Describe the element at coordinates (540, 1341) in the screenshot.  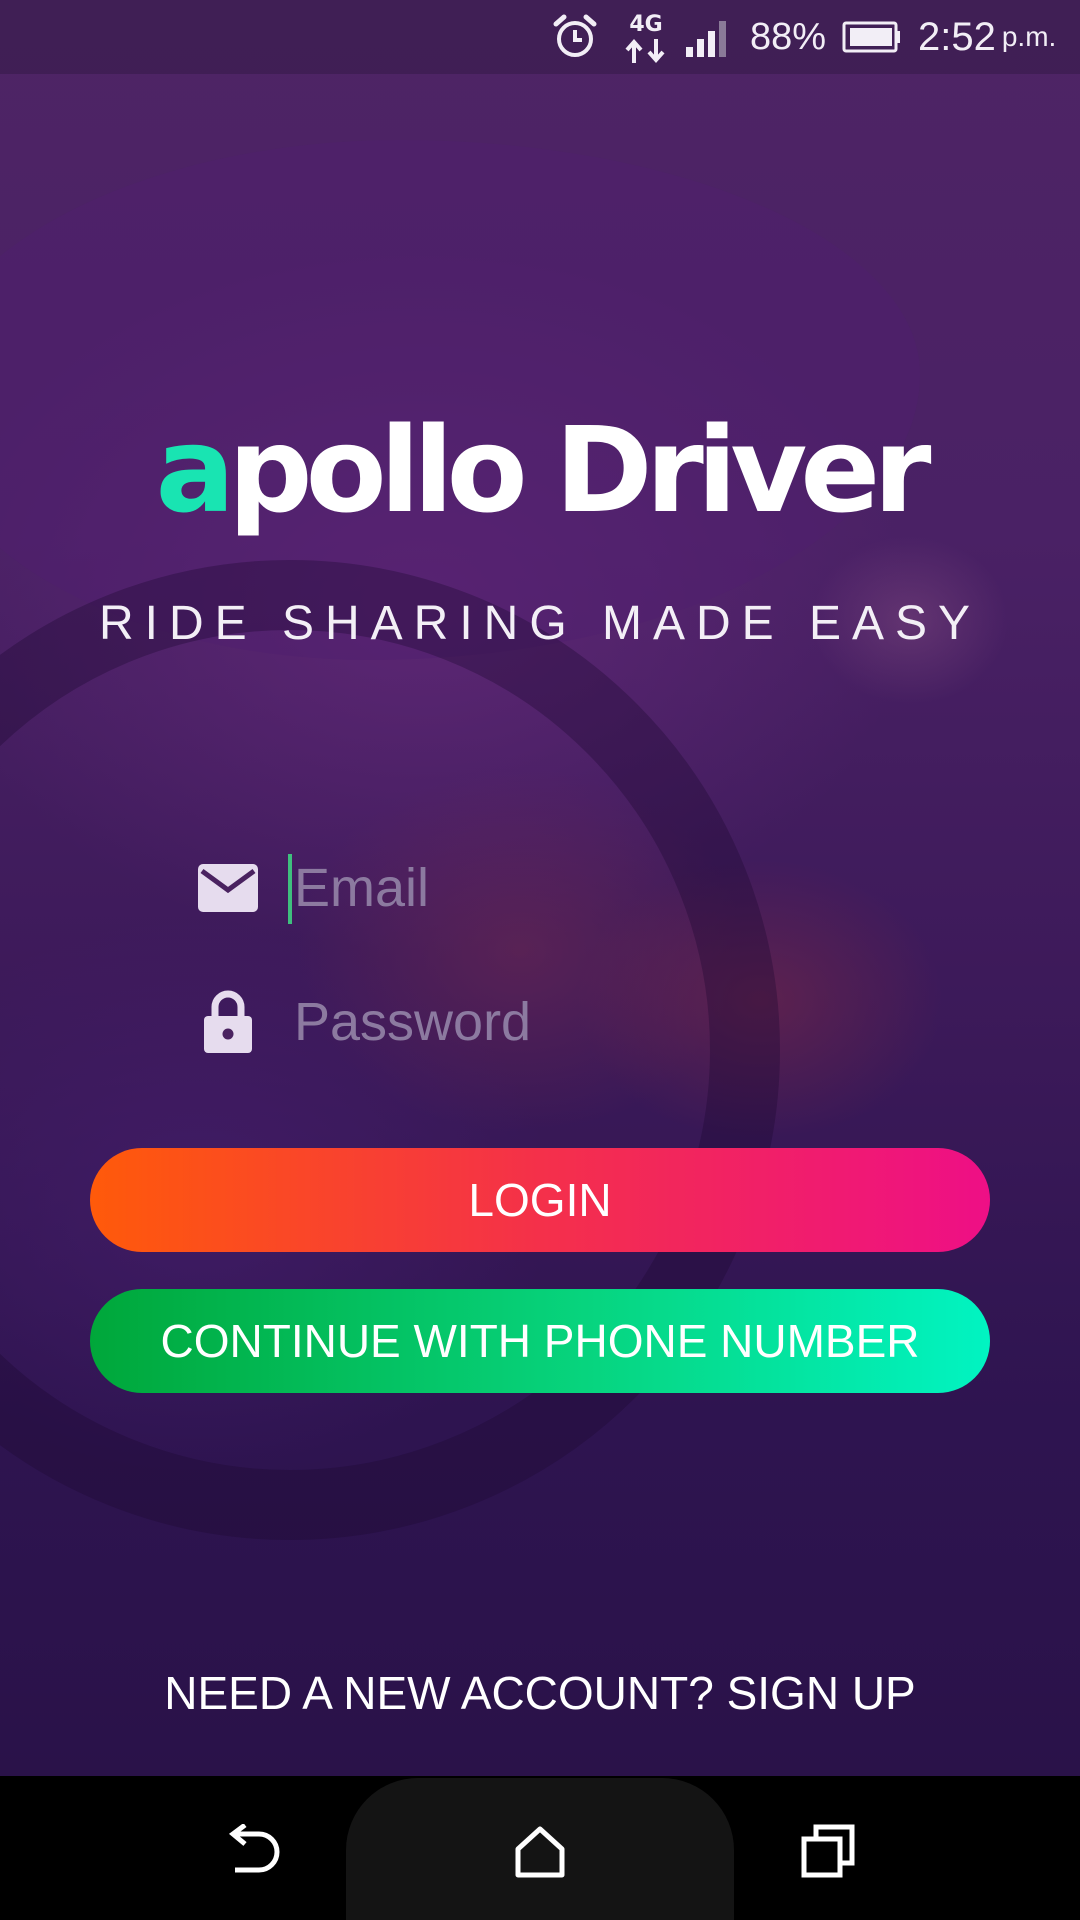
I see `continue-with-phone-button: CONTINUE WITH PHONE NUMBER` at that location.